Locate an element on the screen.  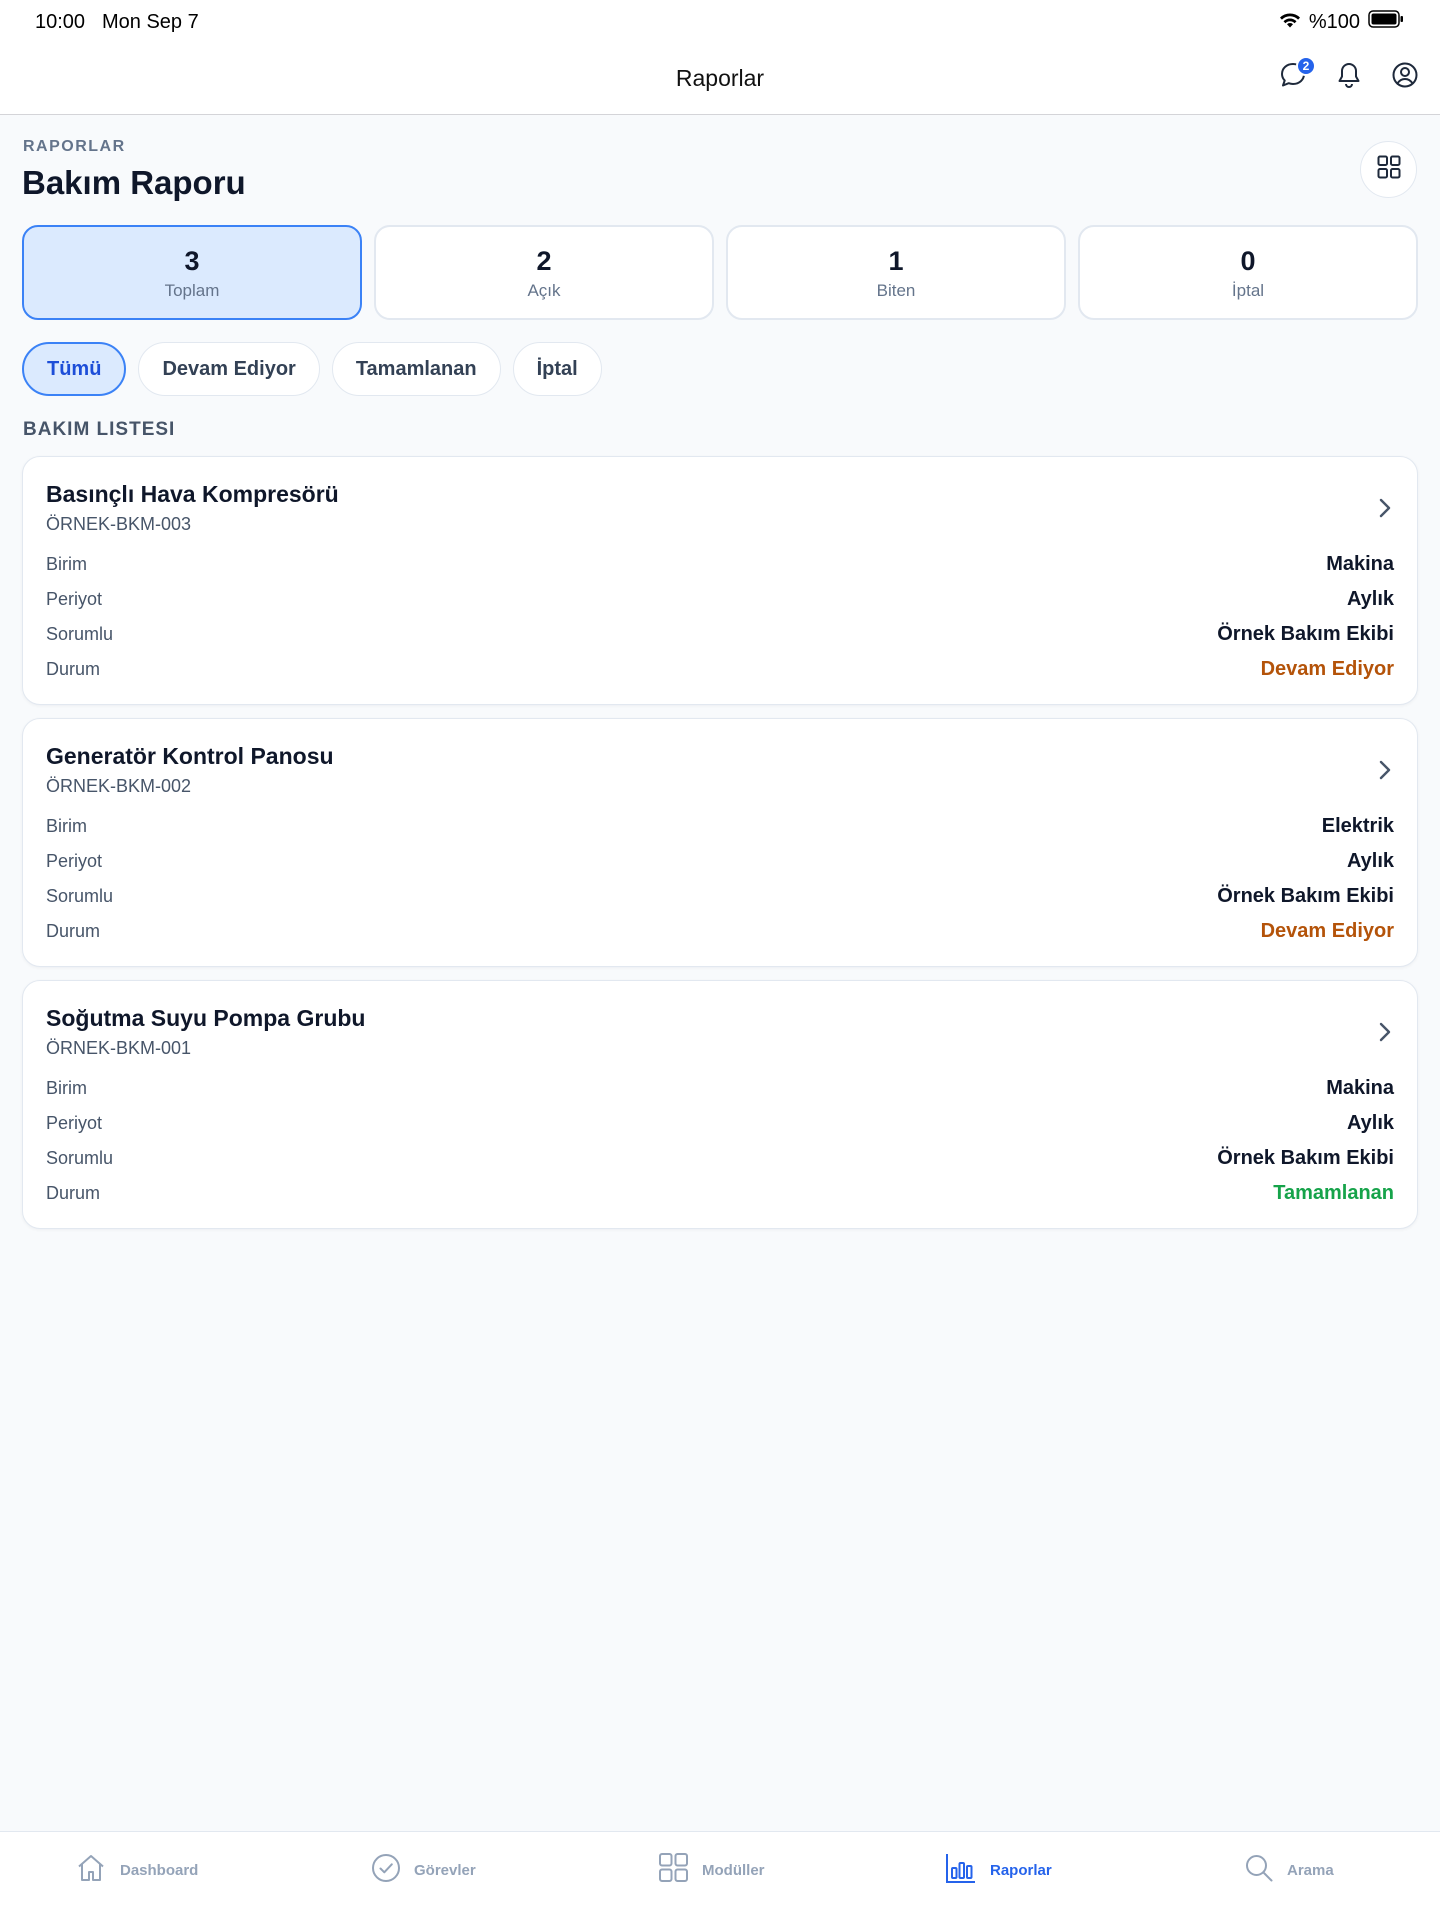
wifi-icon is located at coordinates (1290, 22).